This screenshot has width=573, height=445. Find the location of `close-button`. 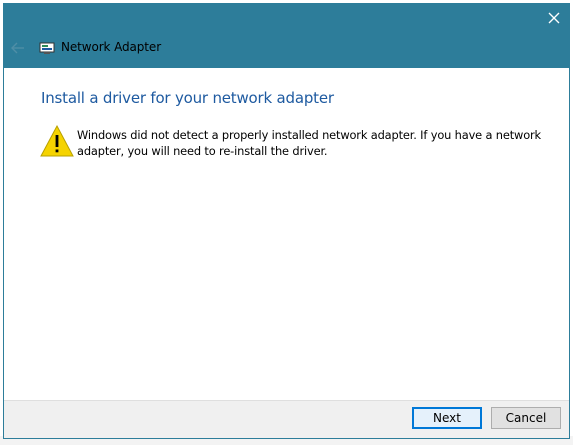

close-button is located at coordinates (554, 18).